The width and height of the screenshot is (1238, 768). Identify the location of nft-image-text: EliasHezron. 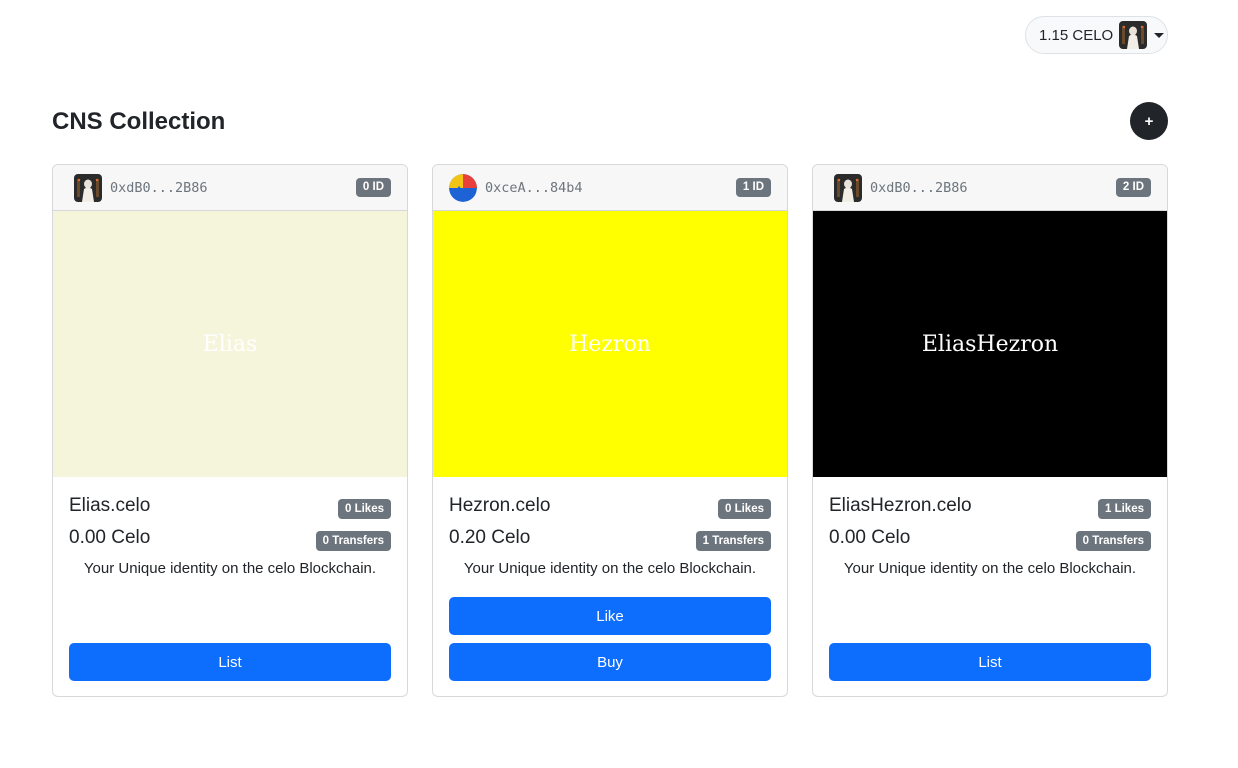
(990, 344).